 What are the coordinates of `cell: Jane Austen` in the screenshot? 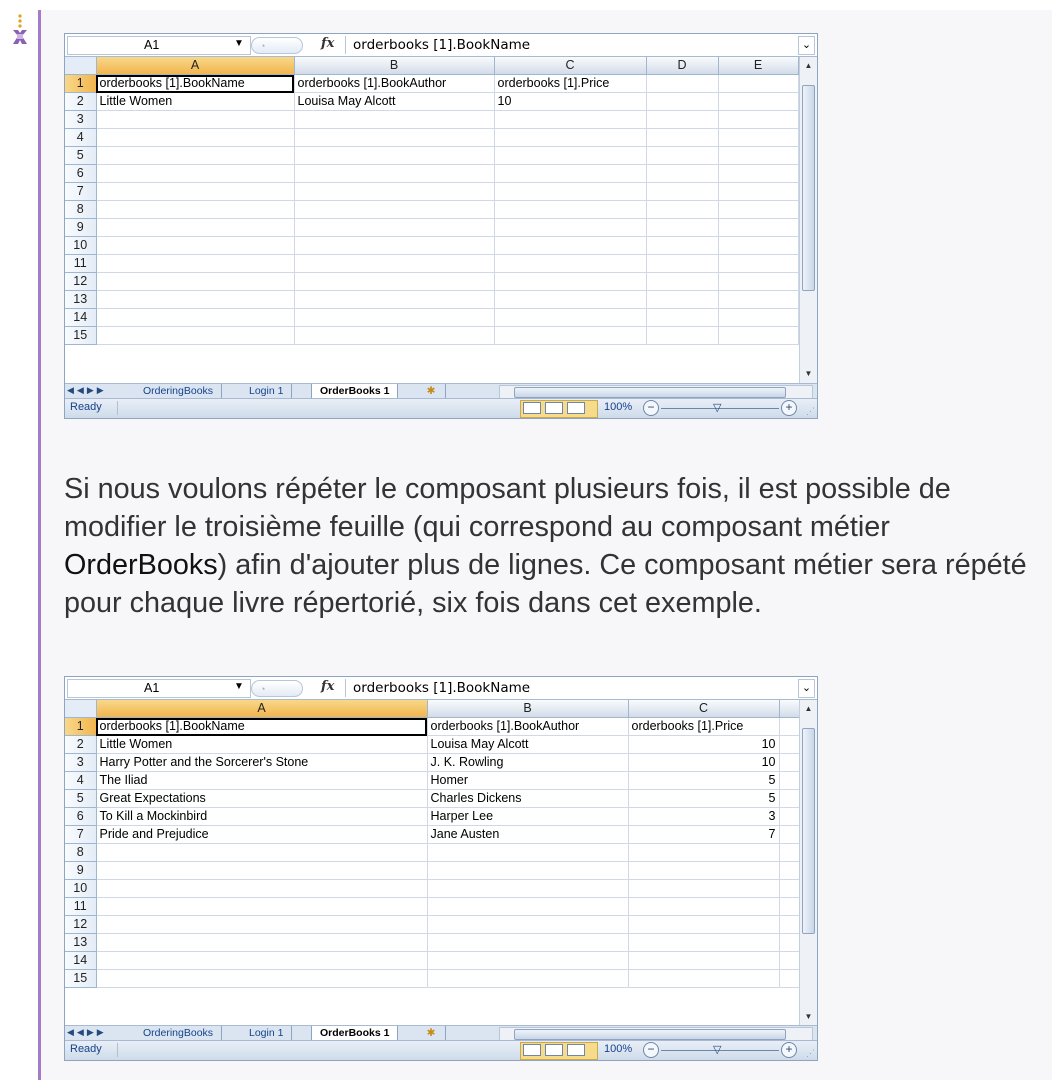 It's located at (528, 834).